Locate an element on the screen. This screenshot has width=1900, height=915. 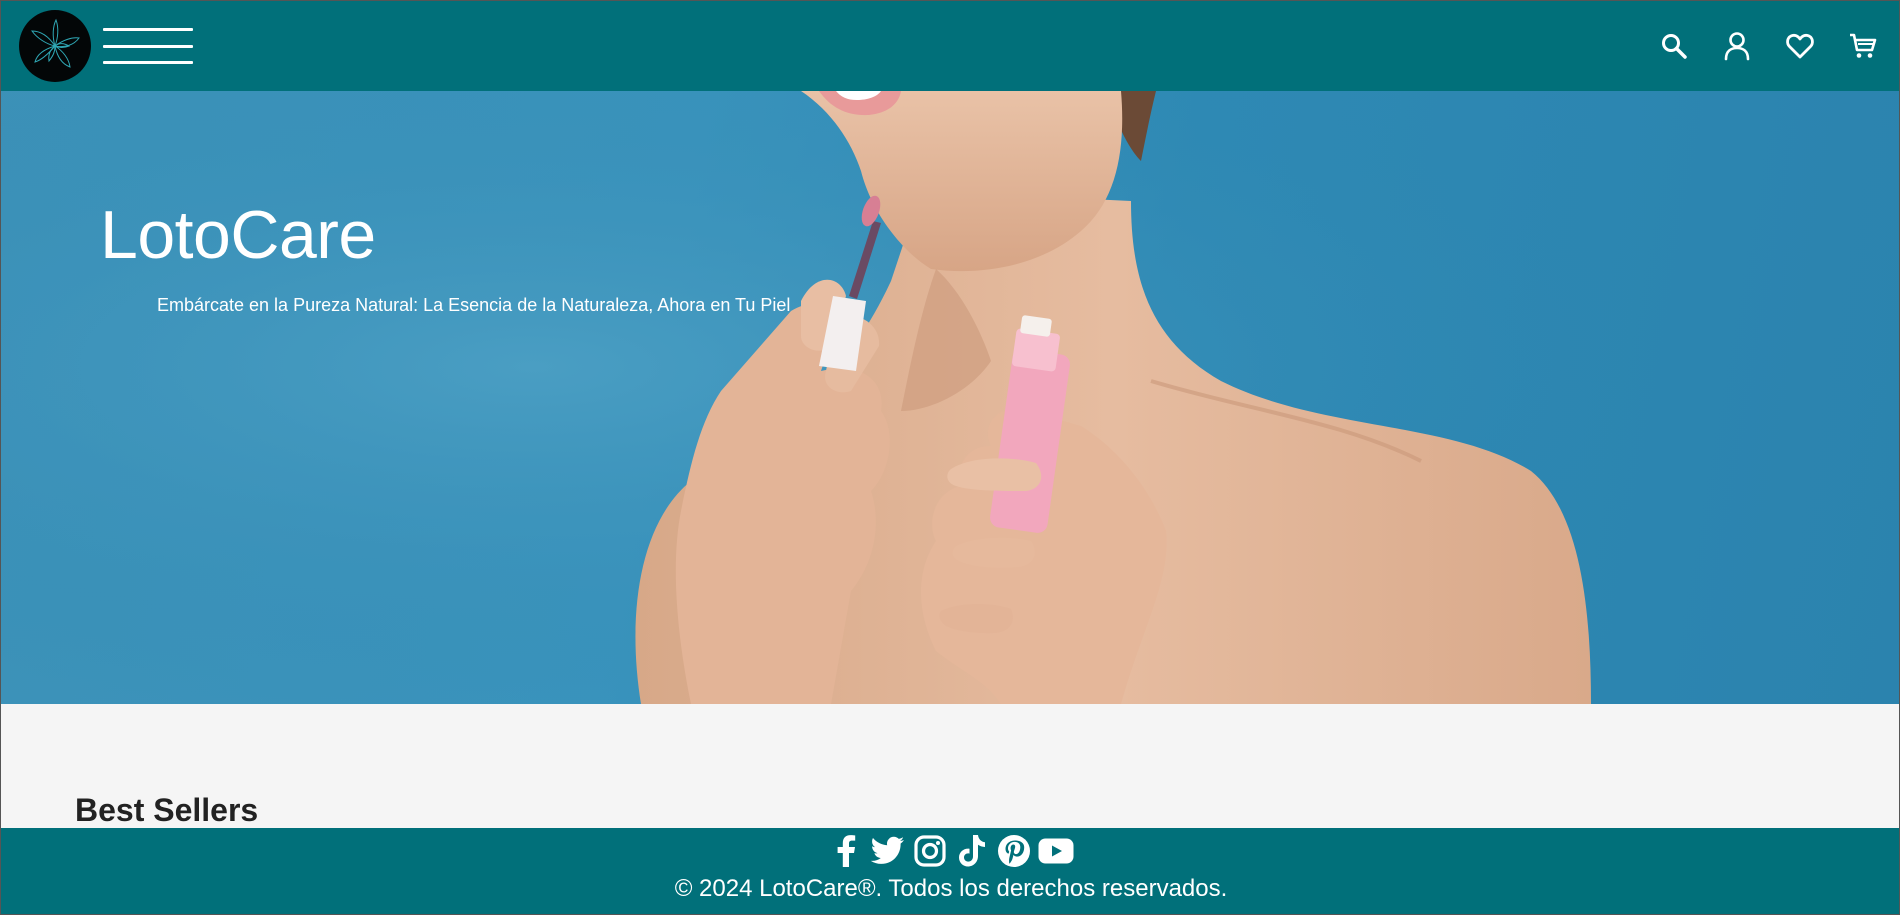
lotus-icon is located at coordinates (55, 43).